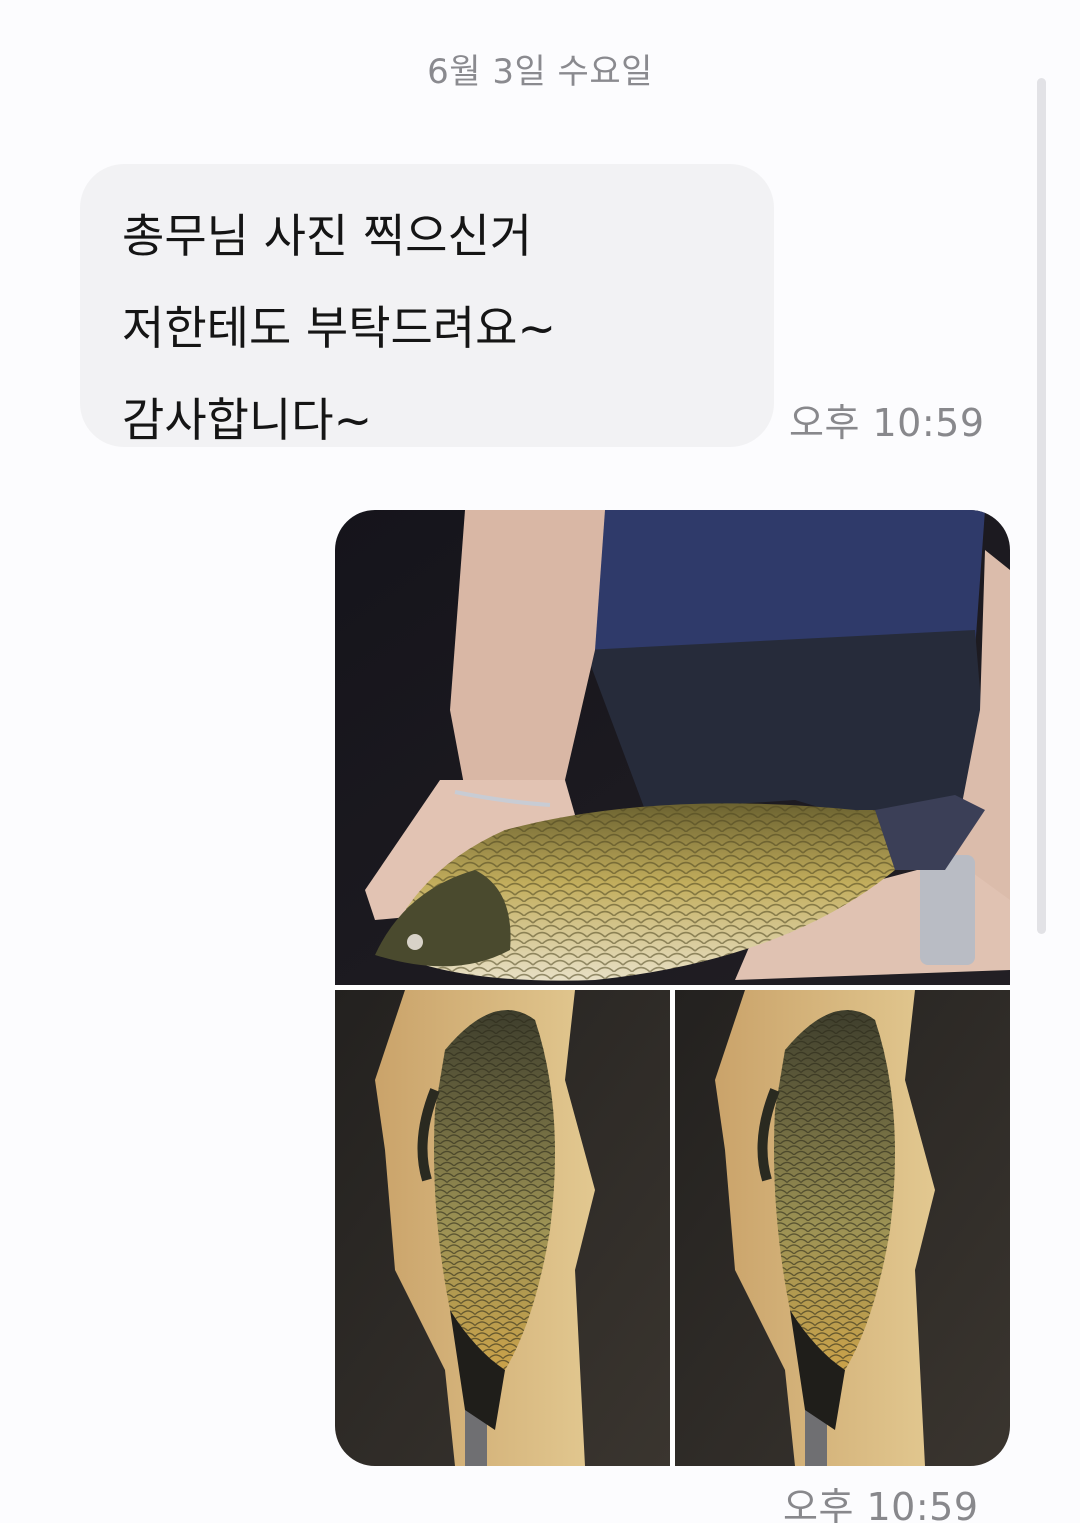 This screenshot has width=1080, height=1523. What do you see at coordinates (327, 236) in the screenshot?
I see `message-line: 총무님 사진 찍으신거` at bounding box center [327, 236].